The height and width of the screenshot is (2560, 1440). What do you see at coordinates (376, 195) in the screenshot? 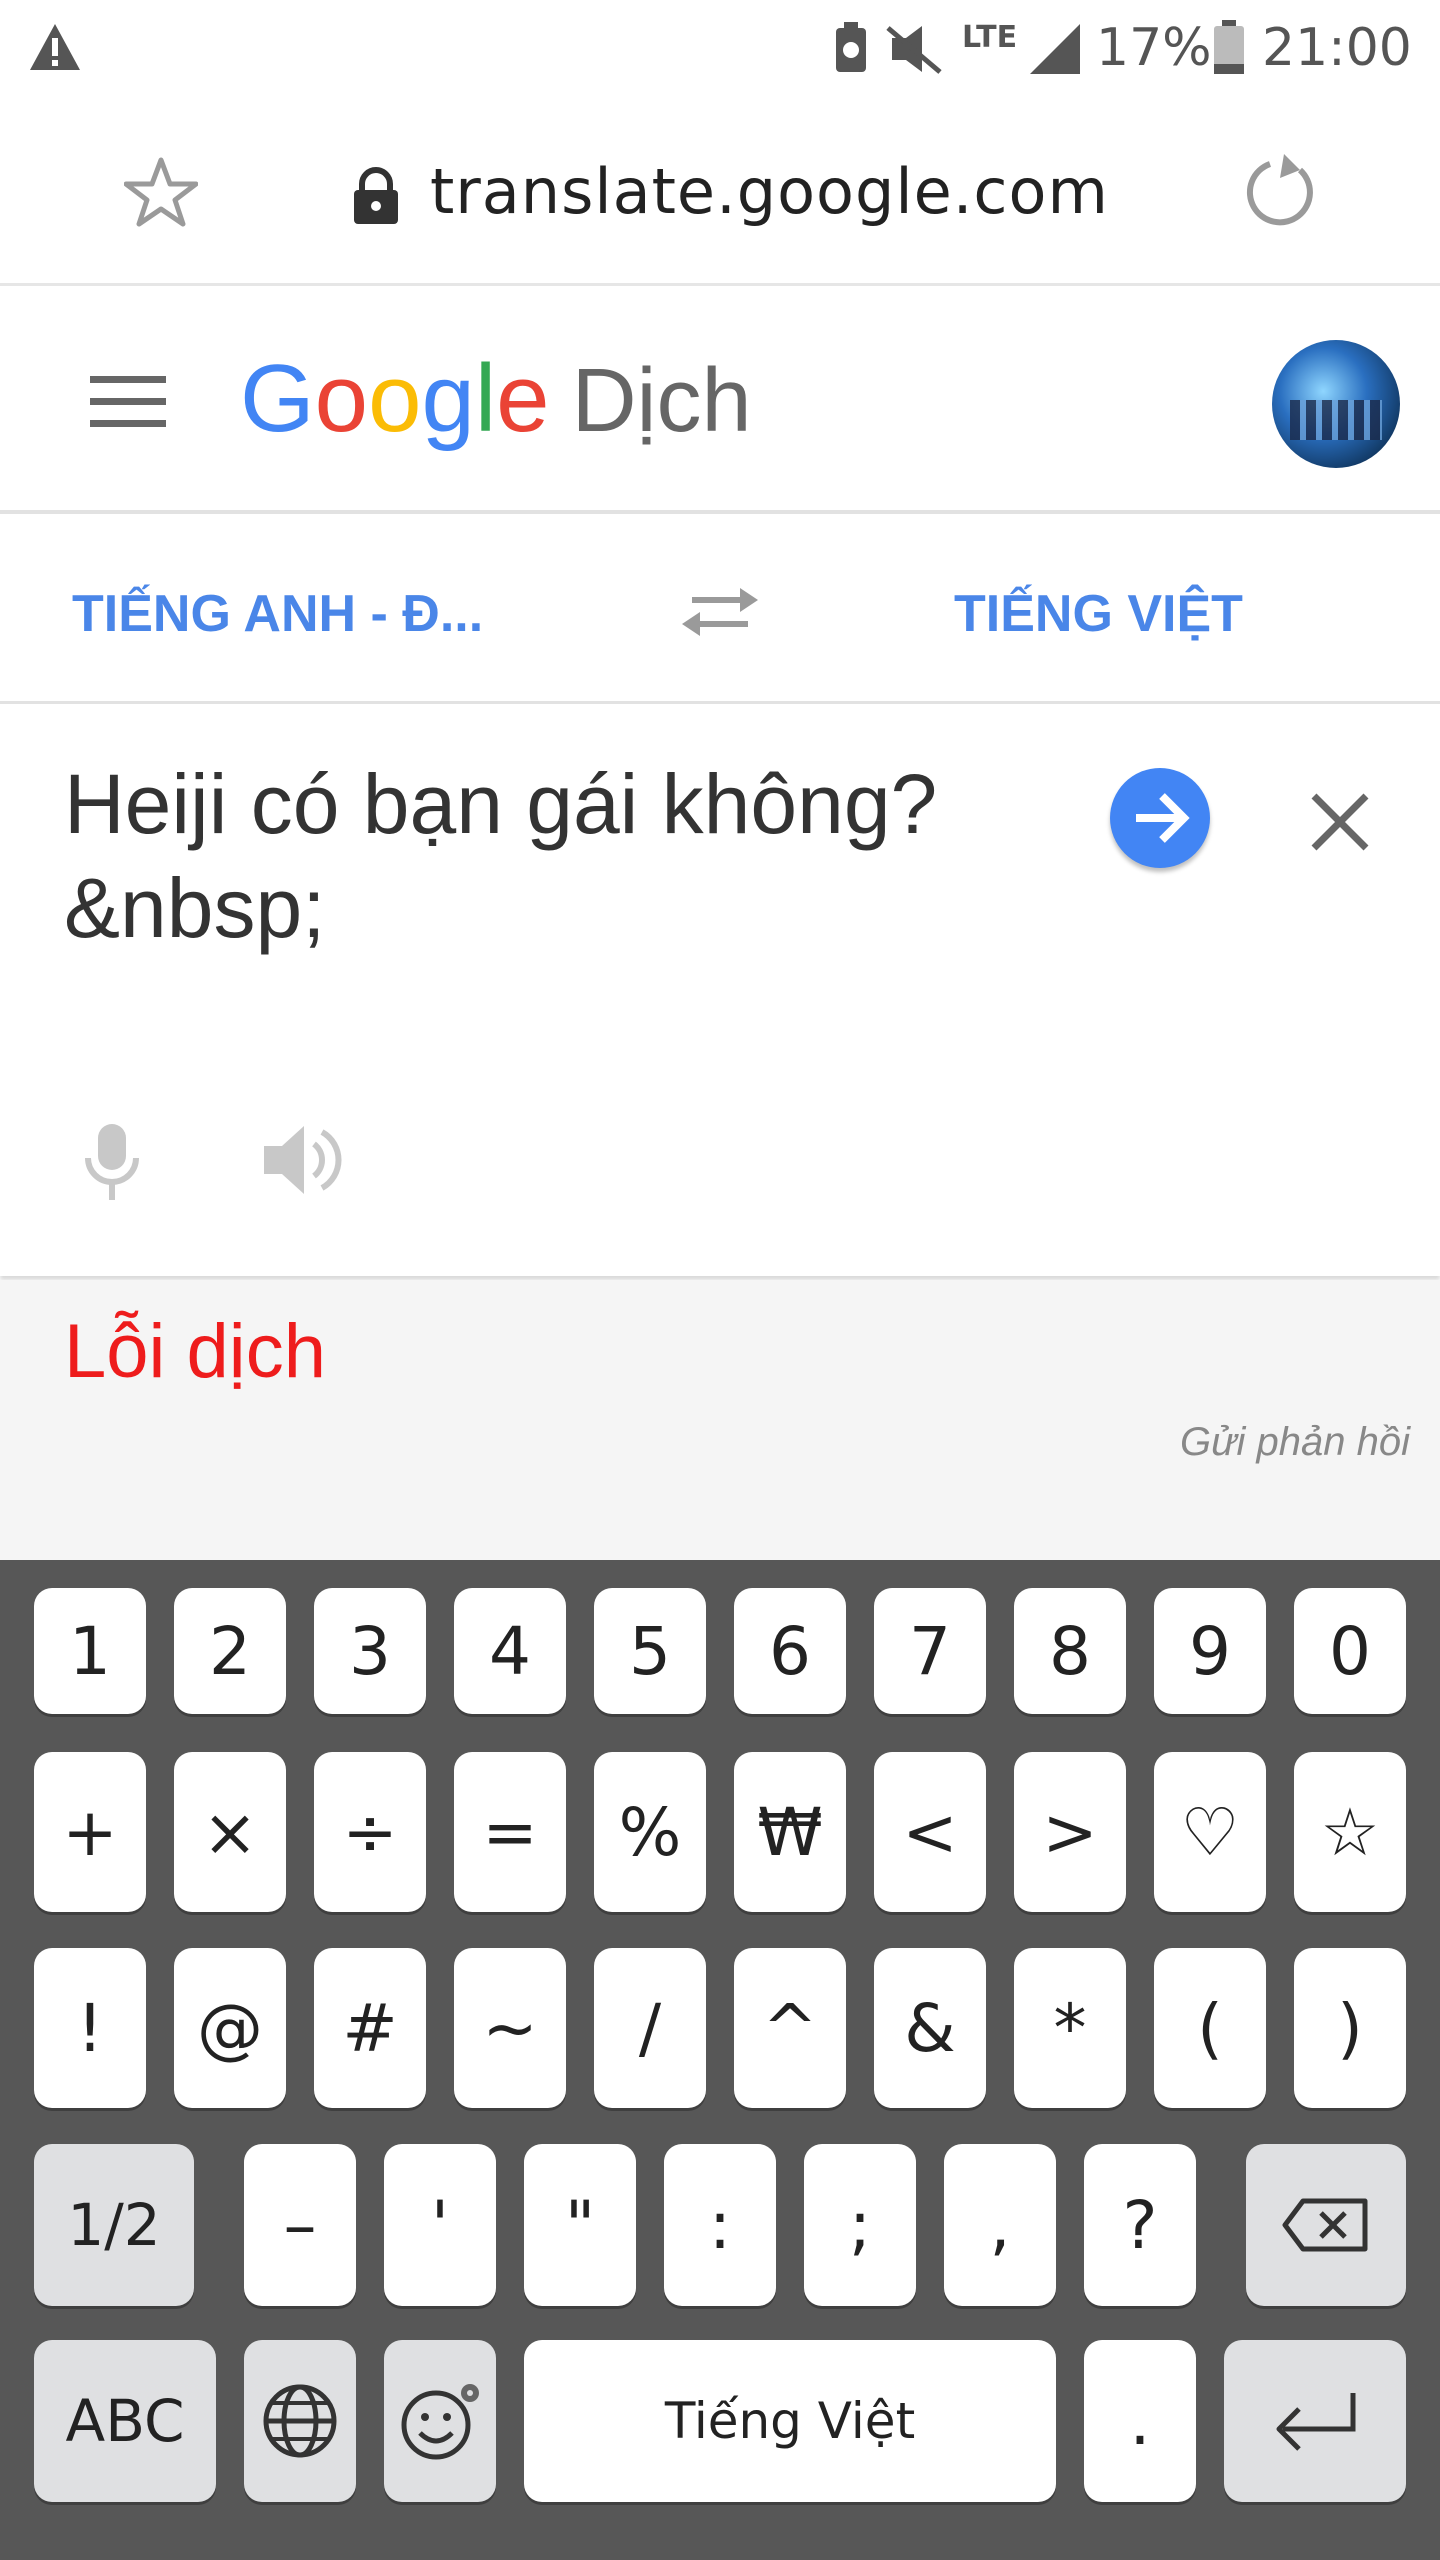
I see `lock-icon` at bounding box center [376, 195].